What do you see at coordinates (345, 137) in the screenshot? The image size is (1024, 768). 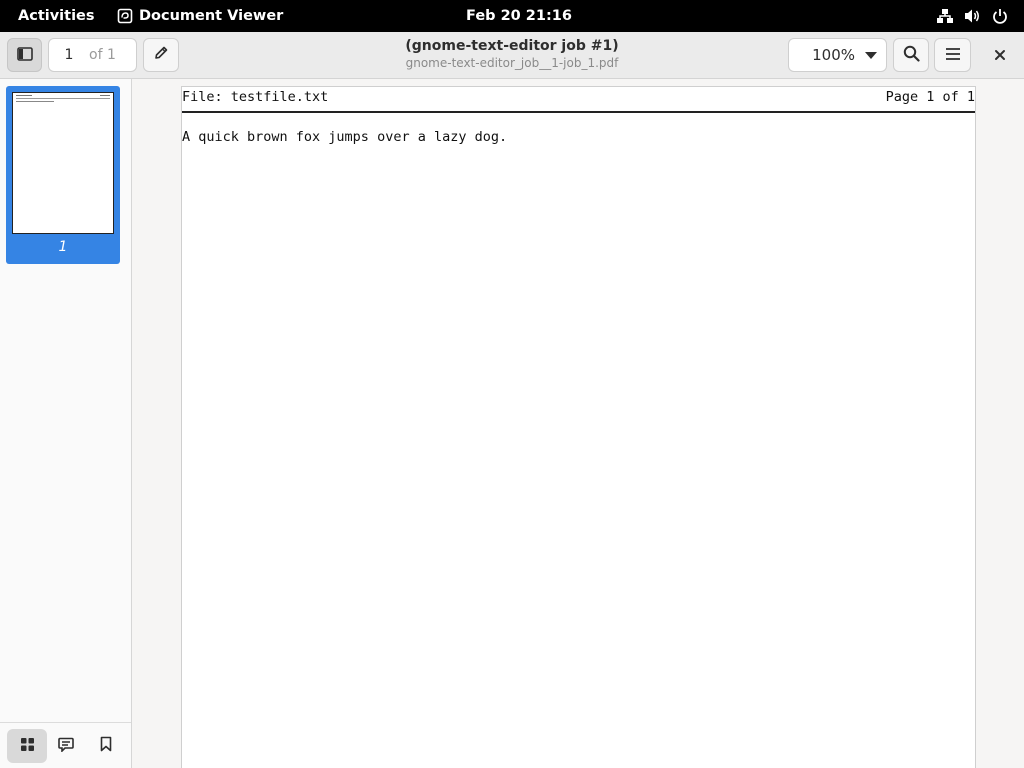 I see `document-body-text: A quick brown fox jumps over a lazy dog.` at bounding box center [345, 137].